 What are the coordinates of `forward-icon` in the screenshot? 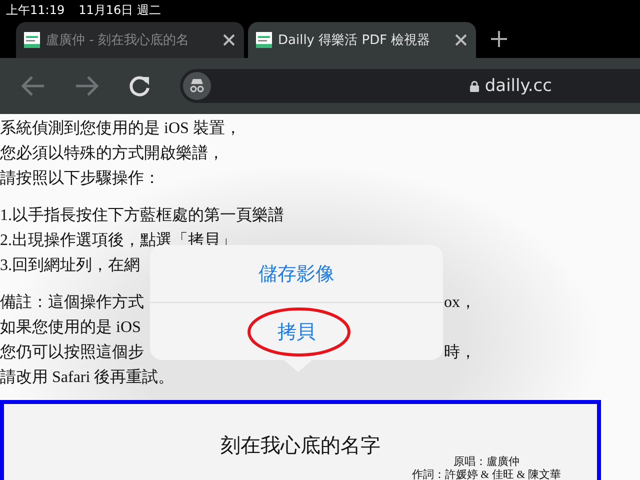 It's located at (87, 86).